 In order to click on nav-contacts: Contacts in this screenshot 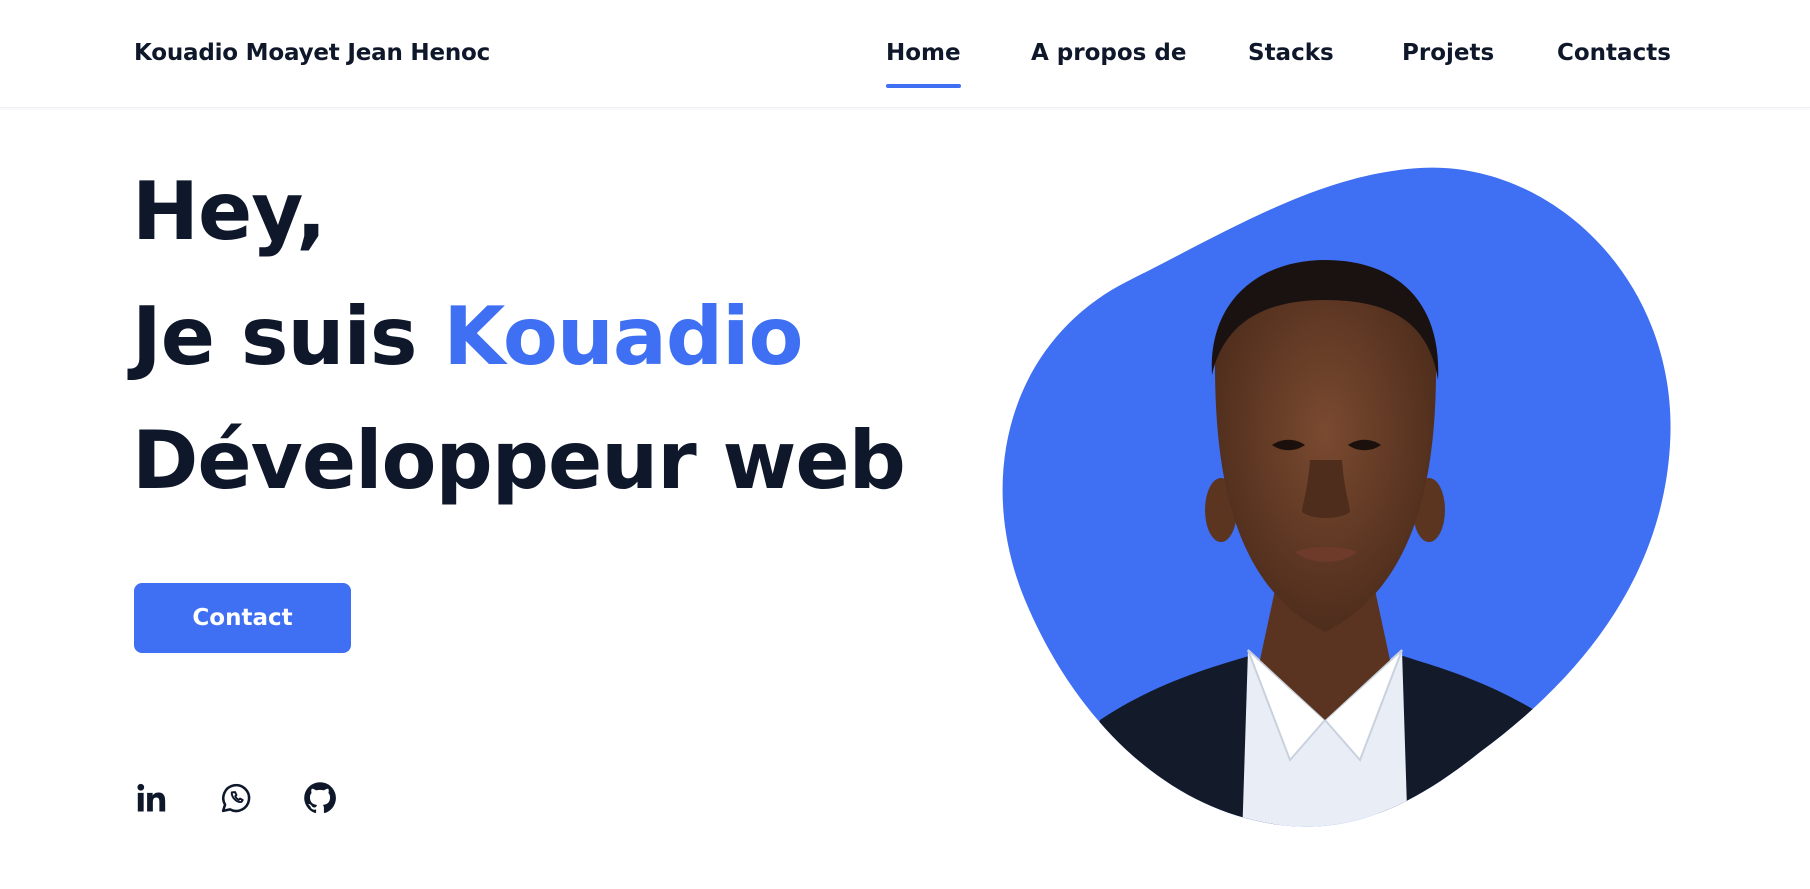, I will do `click(1614, 53)`.